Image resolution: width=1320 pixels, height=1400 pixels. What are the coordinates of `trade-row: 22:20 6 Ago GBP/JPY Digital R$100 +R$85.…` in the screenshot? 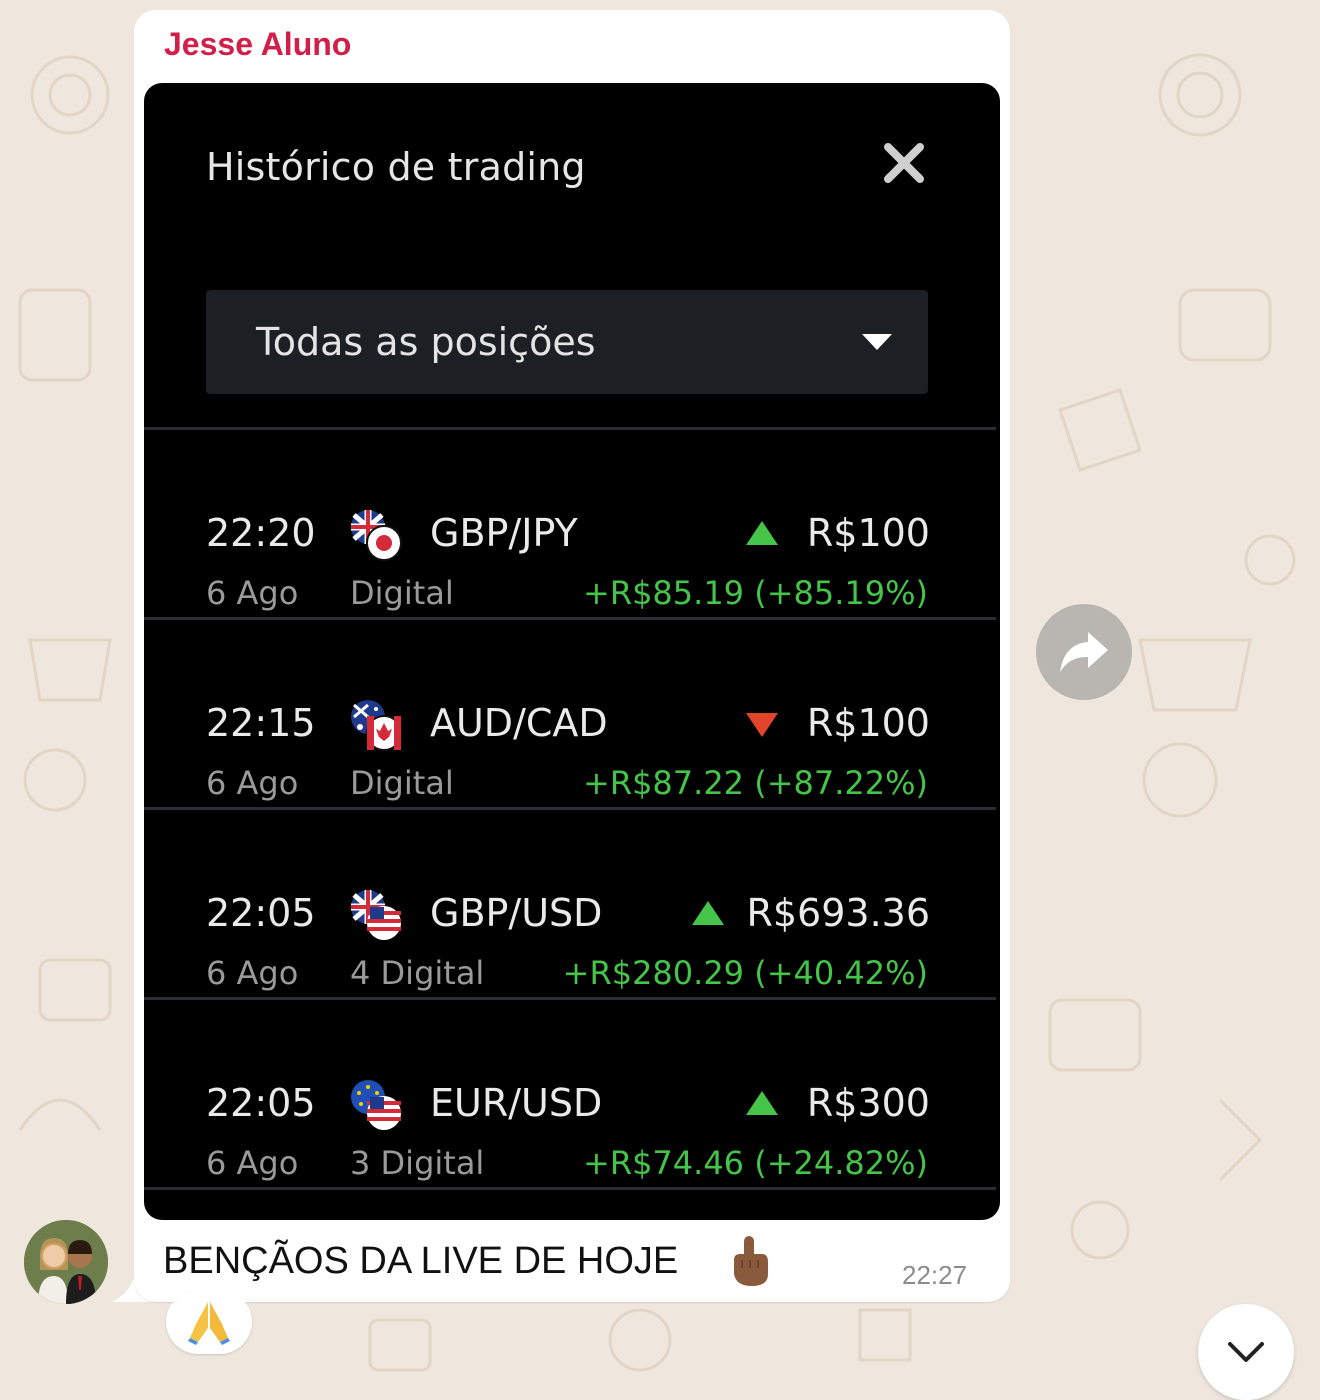 It's located at (572, 554).